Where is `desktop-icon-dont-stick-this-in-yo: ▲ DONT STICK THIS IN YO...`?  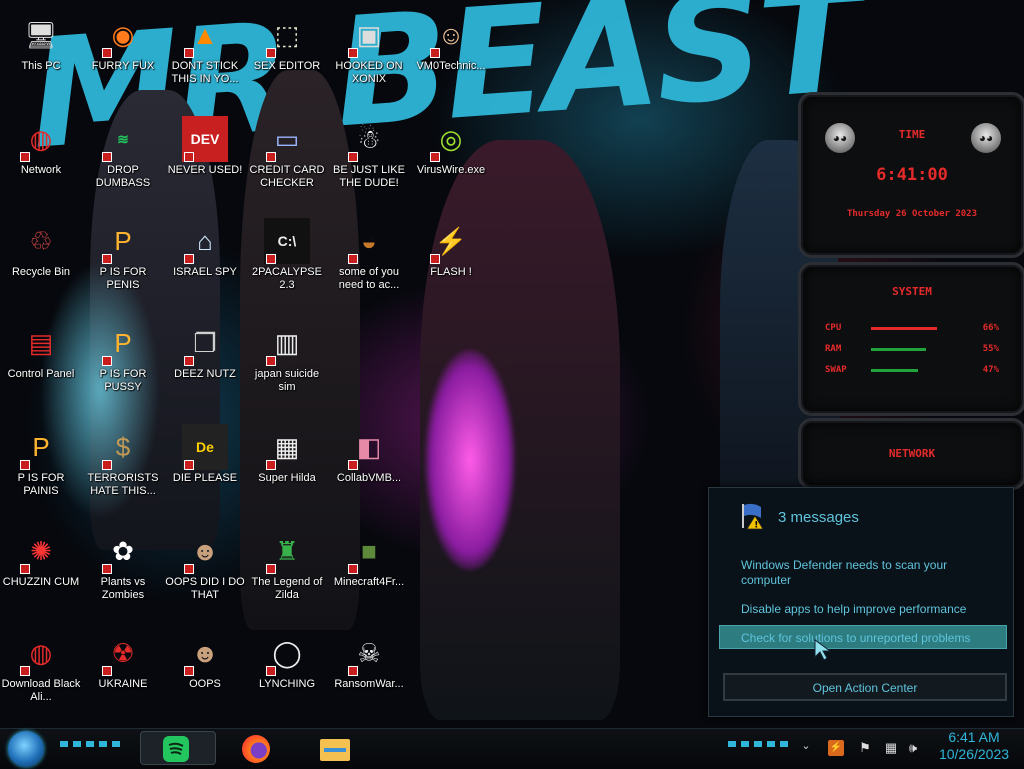 desktop-icon-dont-stick-this-in-yo: ▲ DONT STICK THIS IN YO... is located at coordinates (205, 56).